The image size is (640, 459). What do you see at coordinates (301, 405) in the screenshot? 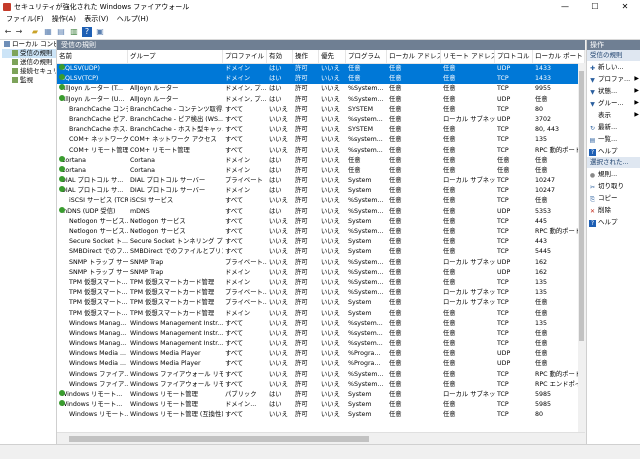
I see `cell-action: 許可` at bounding box center [301, 405].